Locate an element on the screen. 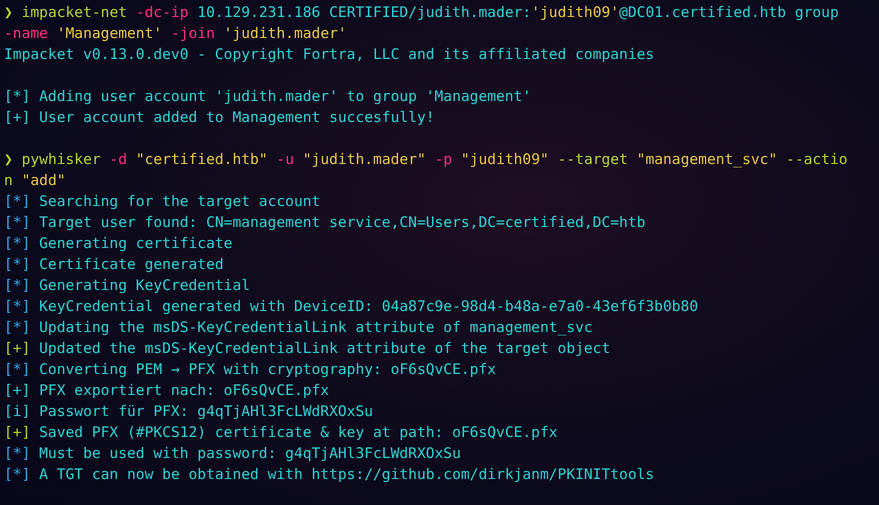 Image resolution: width=879 pixels, height=505 pixels. terminal-line: [*] KeyCredential generated with DeviceID: 04a87c9e-98d4-b48a-e7a0-43ef6f3b0b80 is located at coordinates (351, 307).